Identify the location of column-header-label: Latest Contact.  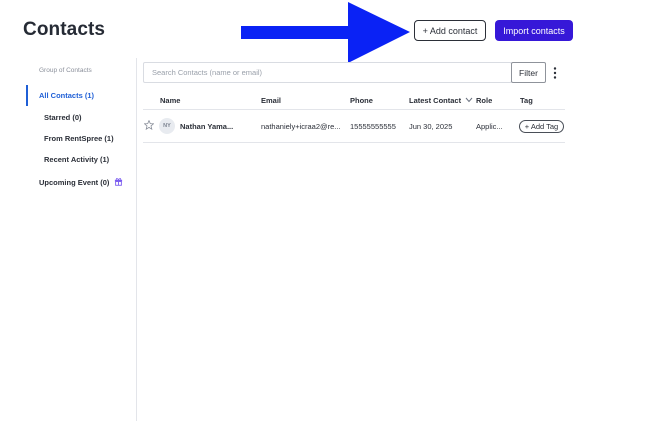
(435, 100).